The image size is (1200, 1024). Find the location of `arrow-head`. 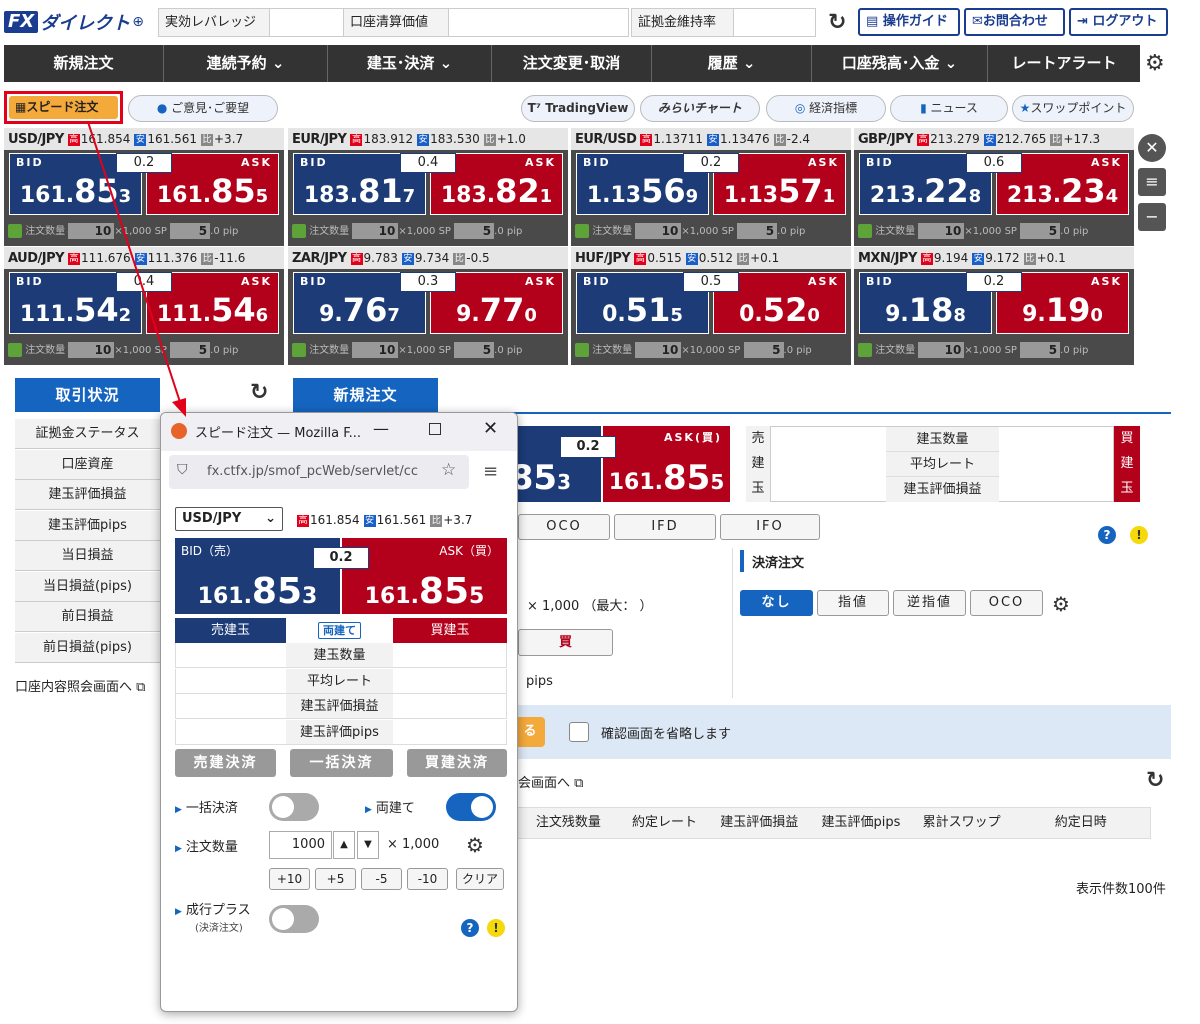

arrow-head is located at coordinates (179, 407).